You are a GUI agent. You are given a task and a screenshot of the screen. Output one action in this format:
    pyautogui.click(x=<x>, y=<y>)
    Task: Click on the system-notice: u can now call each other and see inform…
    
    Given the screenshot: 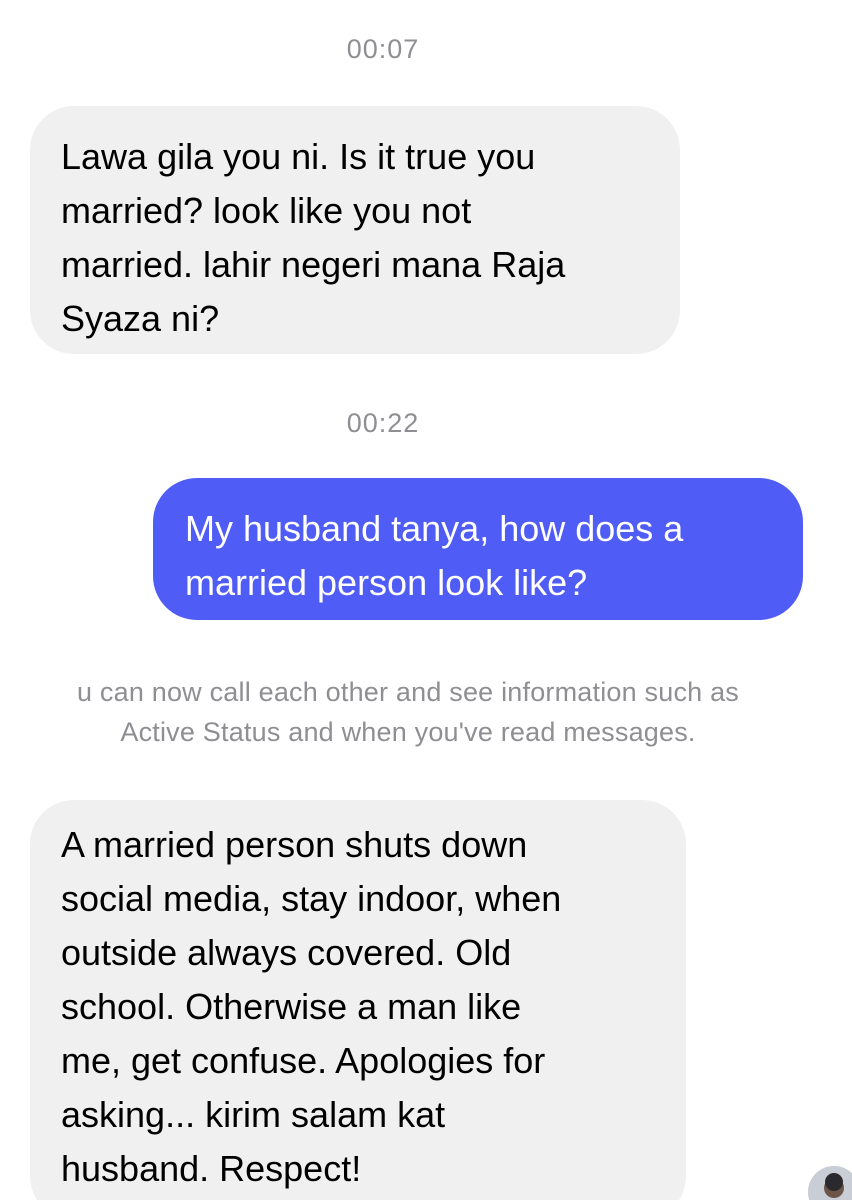 What is the action you would take?
    pyautogui.click(x=408, y=712)
    